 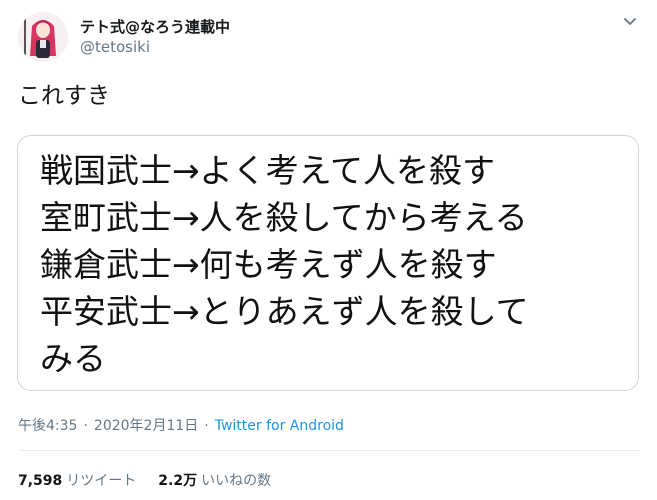 I want to click on tweet-stats: 7,598 リツイート 2.2万 いいねの数, so click(x=144, y=480).